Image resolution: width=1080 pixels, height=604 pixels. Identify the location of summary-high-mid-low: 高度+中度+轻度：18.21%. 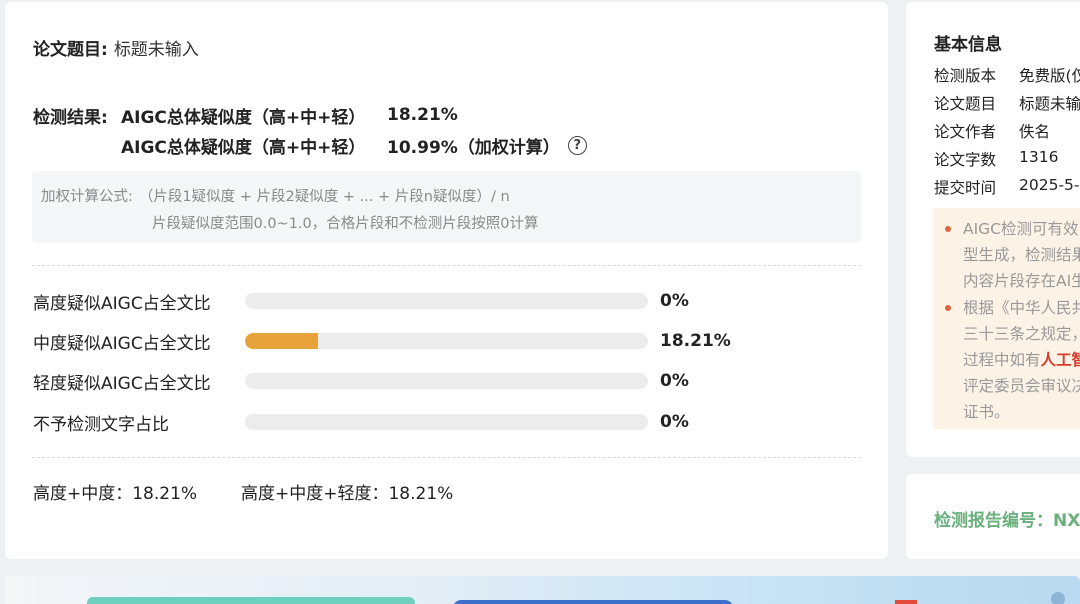
(347, 494).